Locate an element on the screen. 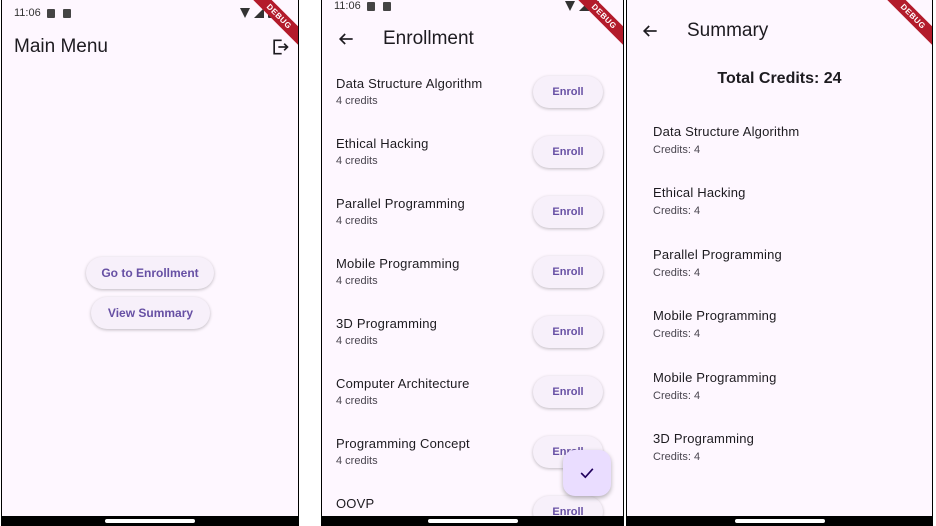 The width and height of the screenshot is (936, 526). summary-item: Data Structure Algorithm Credits: 4 is located at coordinates (726, 140).